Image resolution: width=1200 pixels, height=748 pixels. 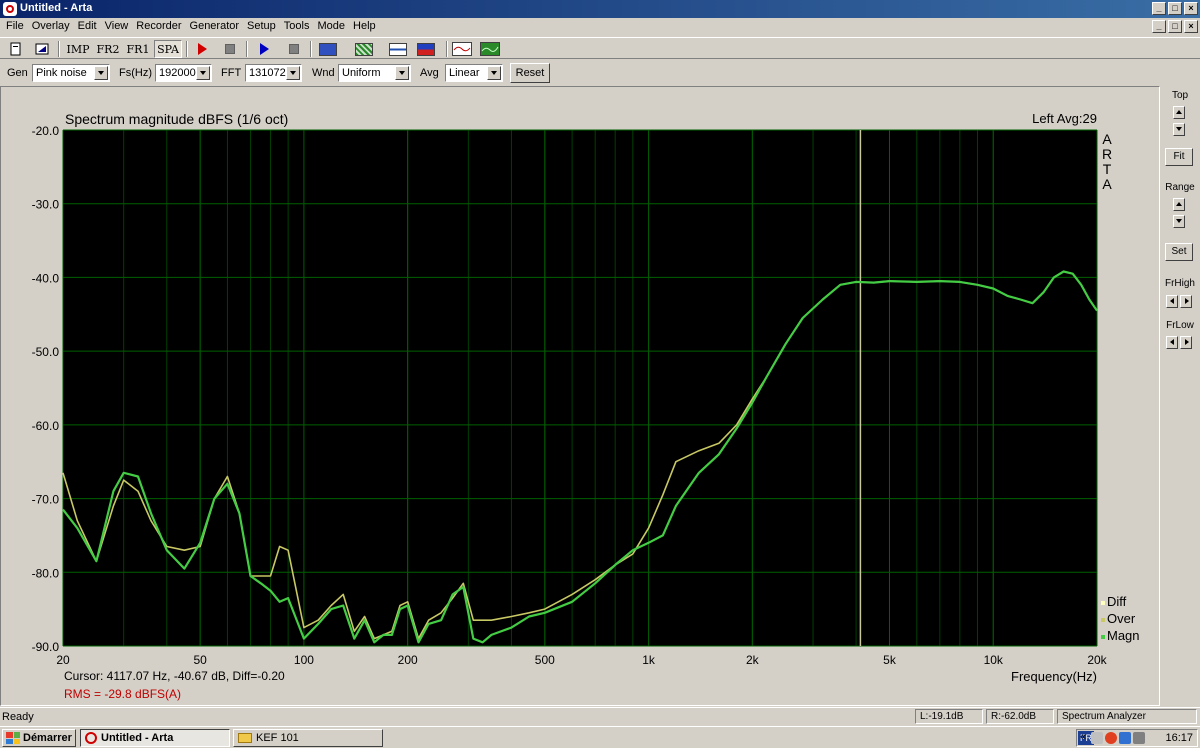 I want to click on watermark-letter: T, so click(x=1107, y=169).